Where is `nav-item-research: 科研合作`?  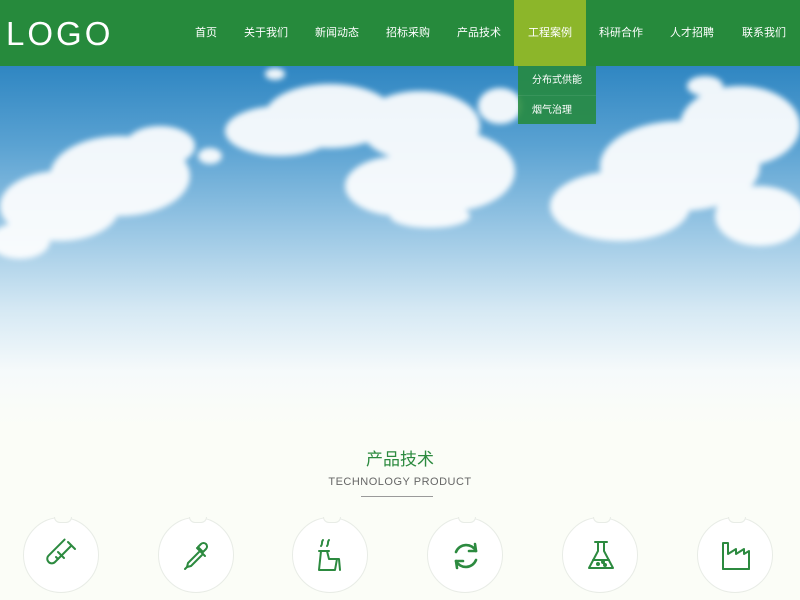 nav-item-research: 科研合作 is located at coordinates (621, 33).